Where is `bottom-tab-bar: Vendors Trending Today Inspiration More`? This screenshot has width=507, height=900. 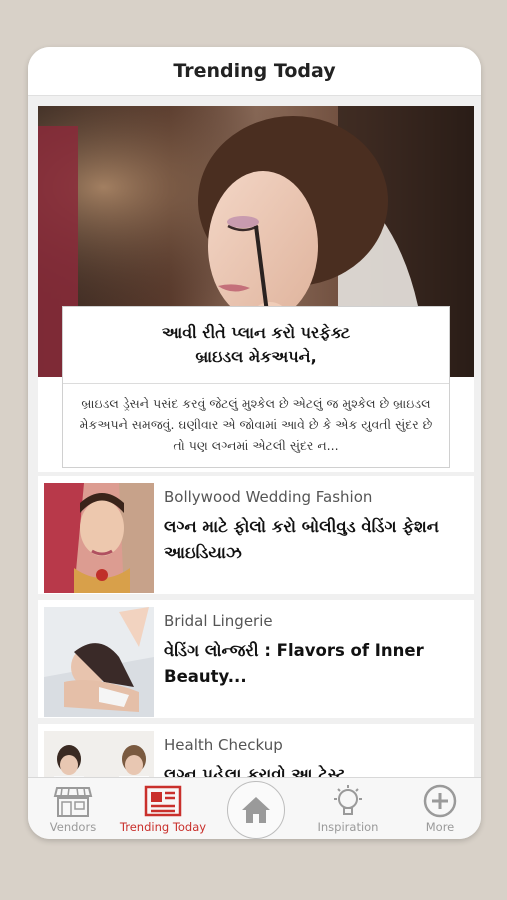 bottom-tab-bar: Vendors Trending Today Inspiration More is located at coordinates (254, 808).